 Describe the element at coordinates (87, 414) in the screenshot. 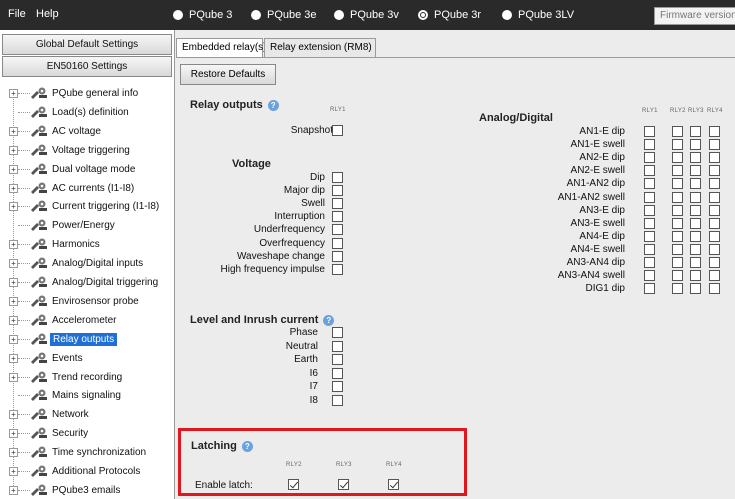

I see `sidebar-item-network: + Network` at that location.